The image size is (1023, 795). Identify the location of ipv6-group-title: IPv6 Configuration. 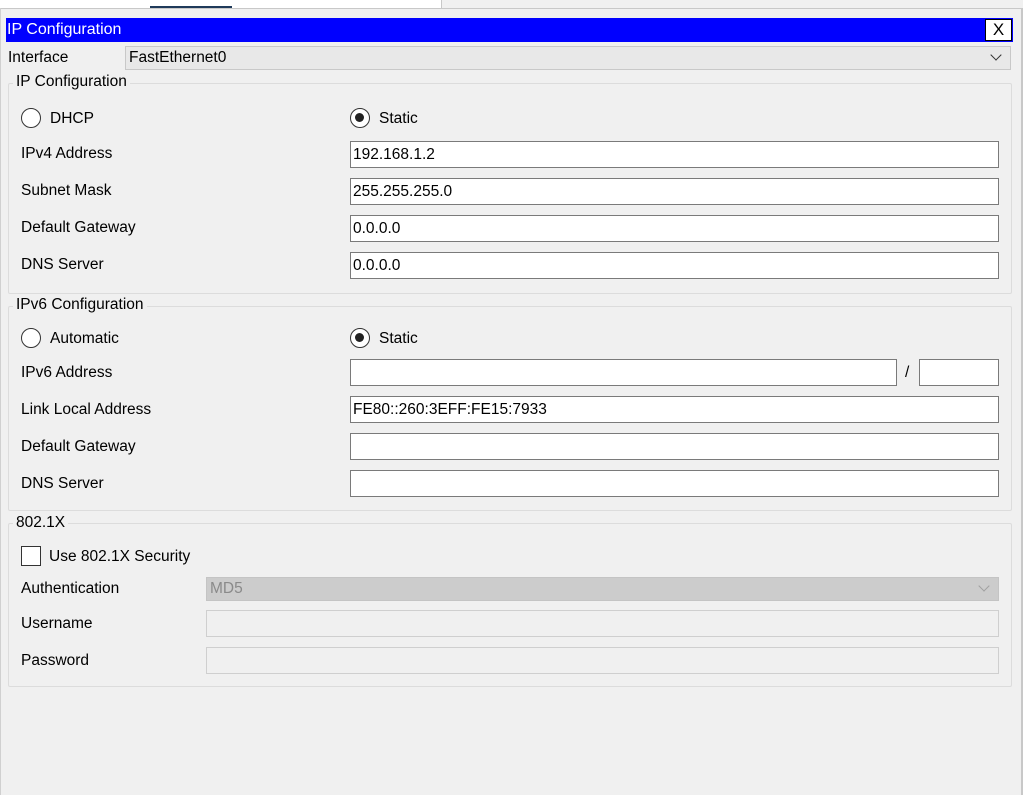
(80, 305).